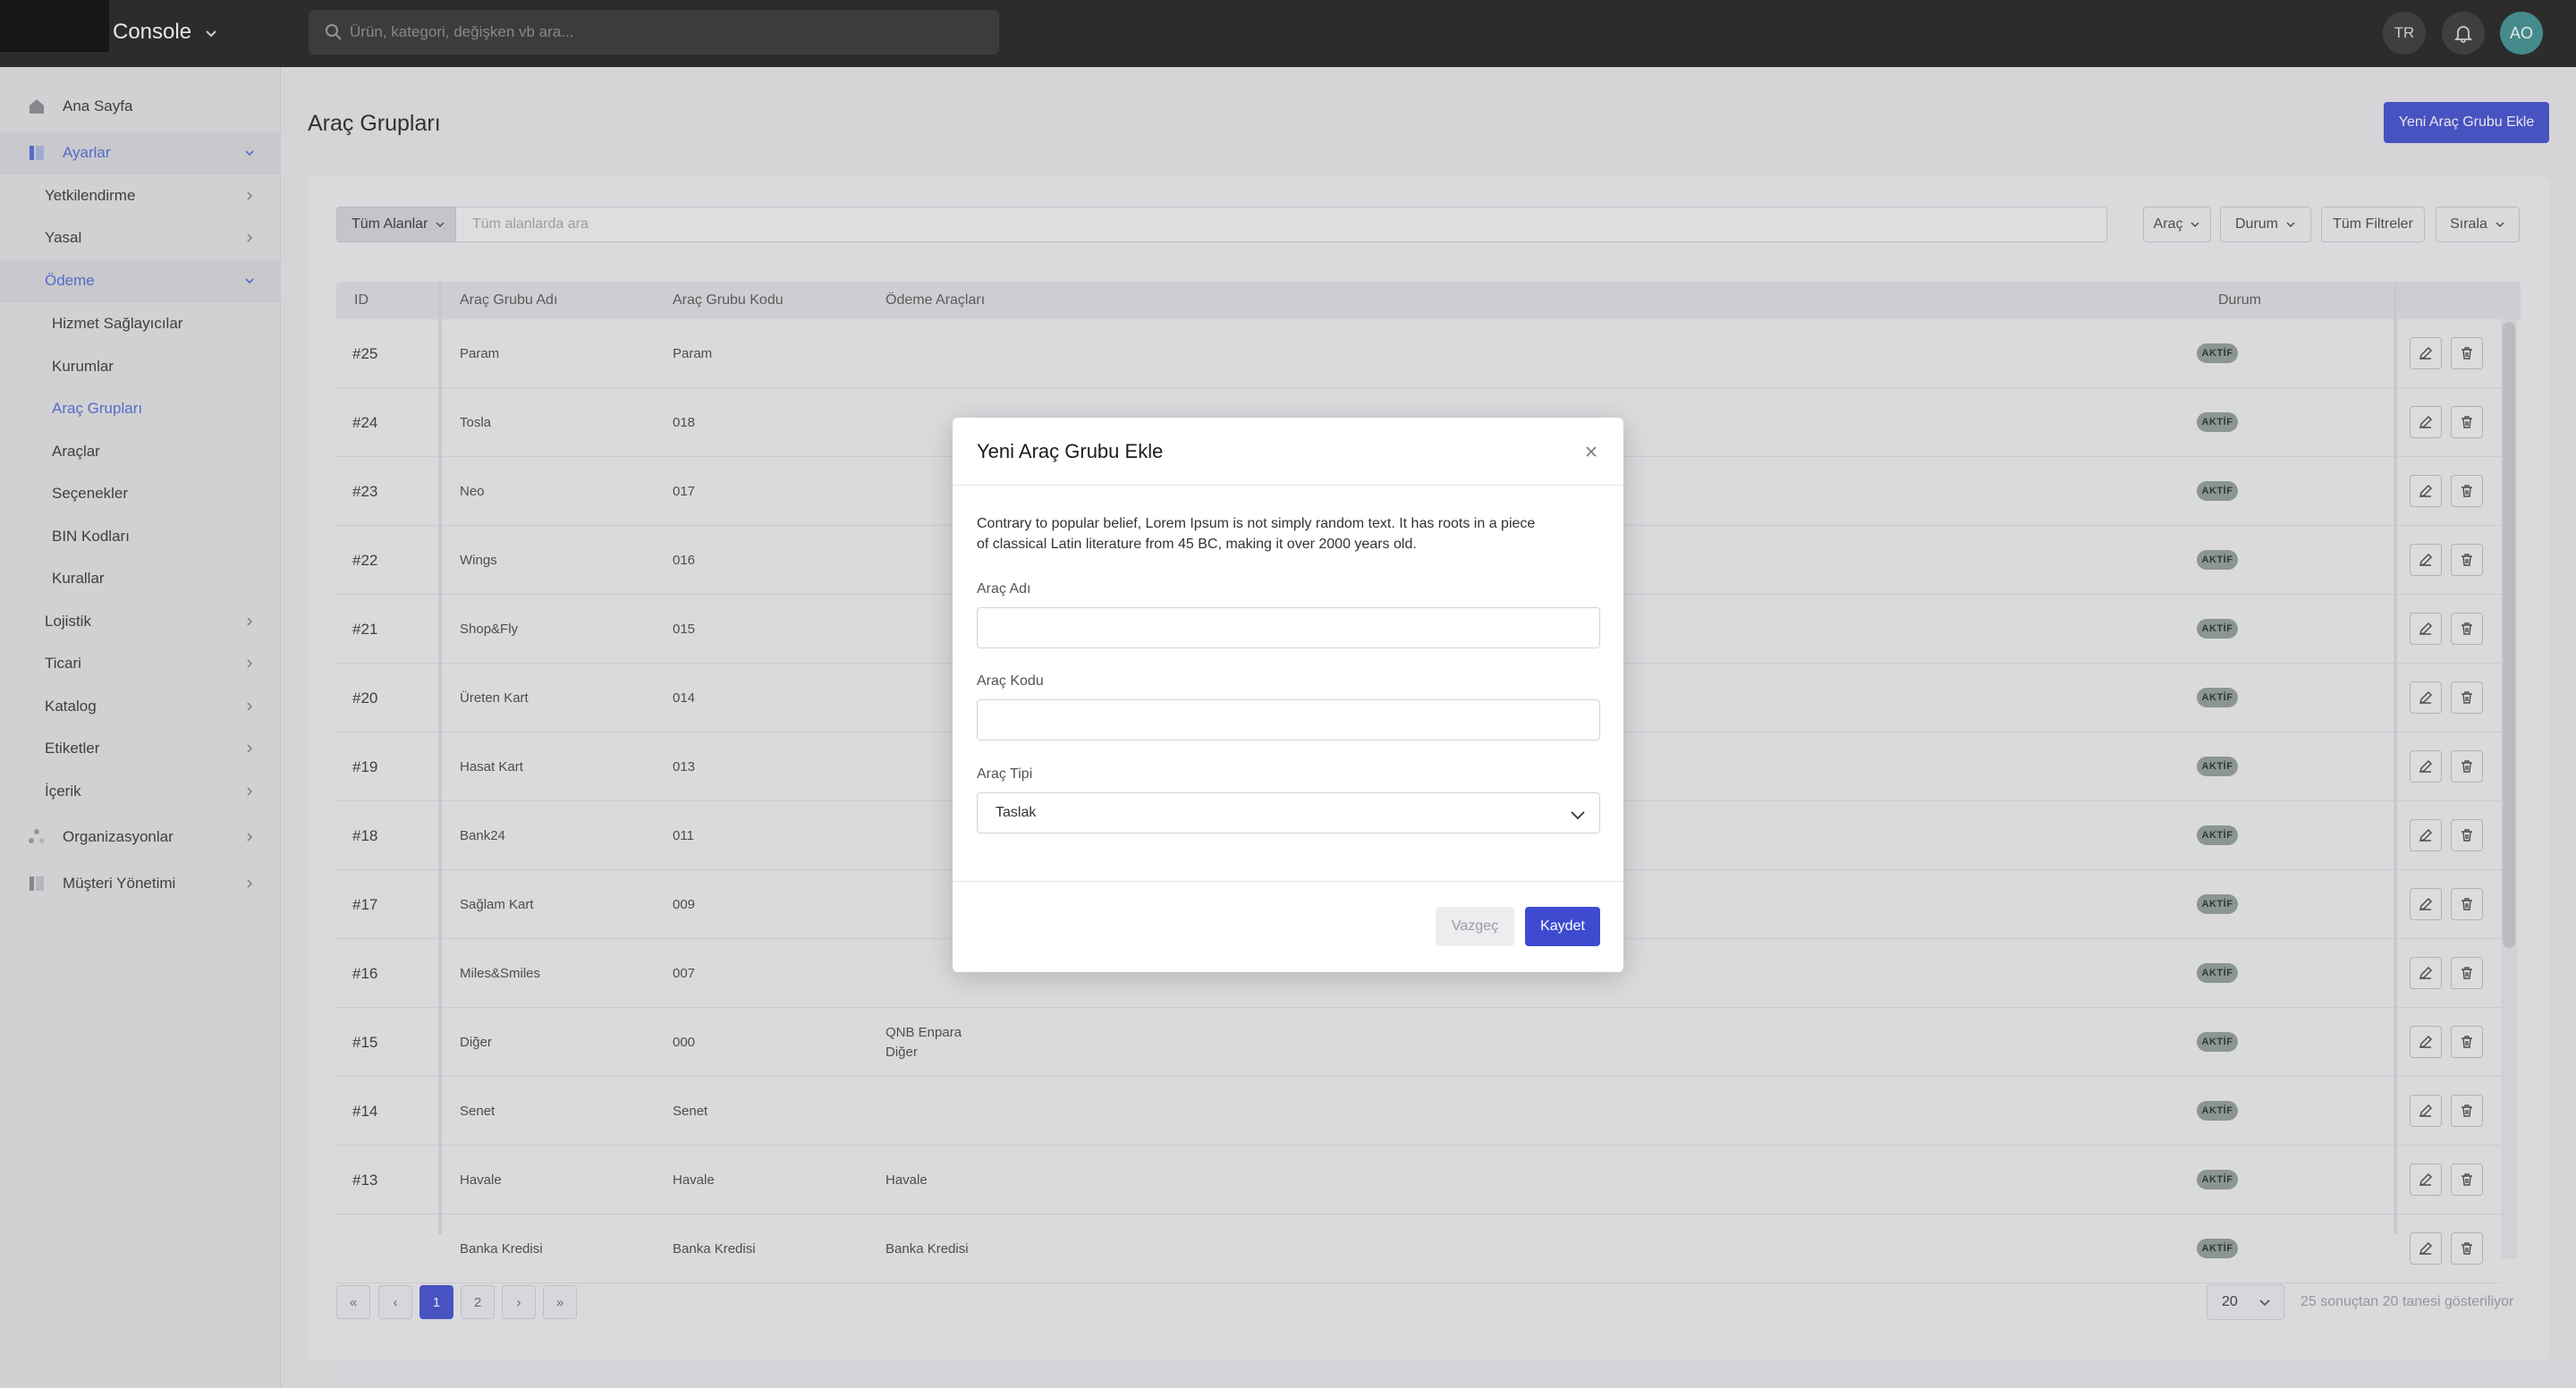 This screenshot has height=1388, width=2576. I want to click on tool-type-select: Taslak, so click(1288, 813).